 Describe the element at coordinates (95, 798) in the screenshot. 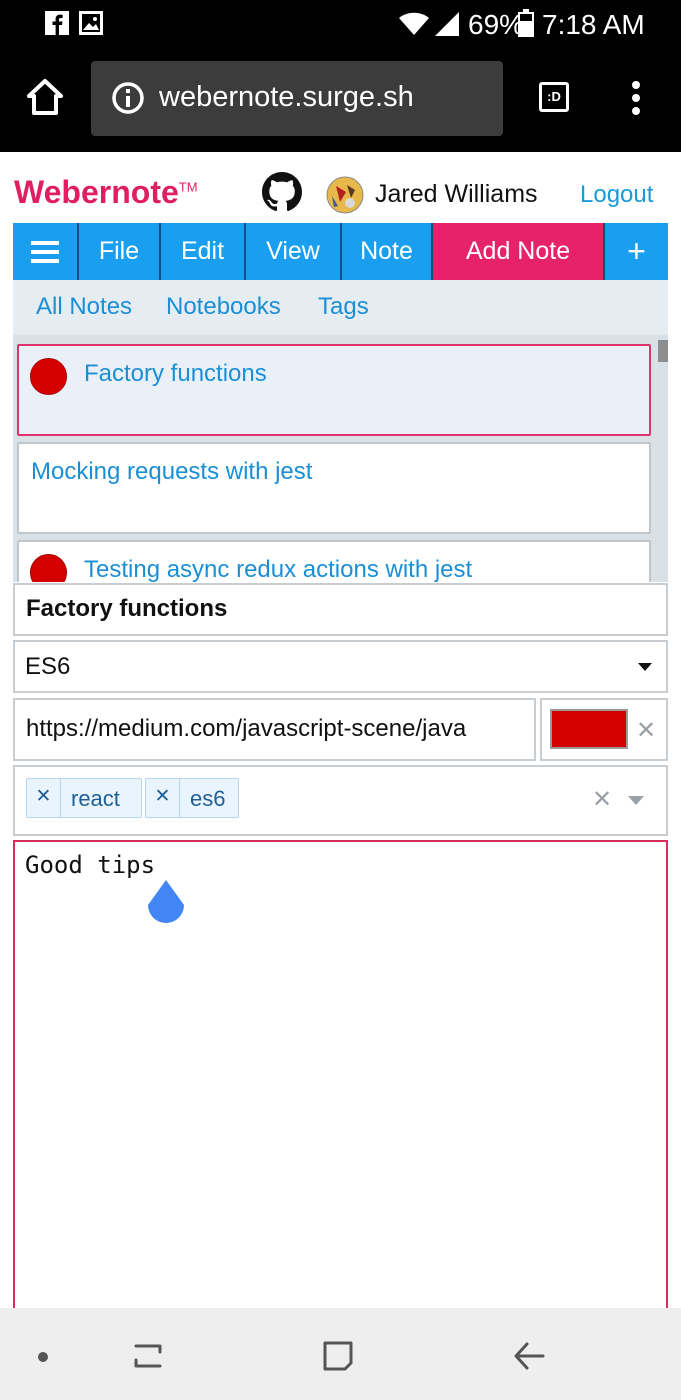

I see `tag-label: react` at that location.